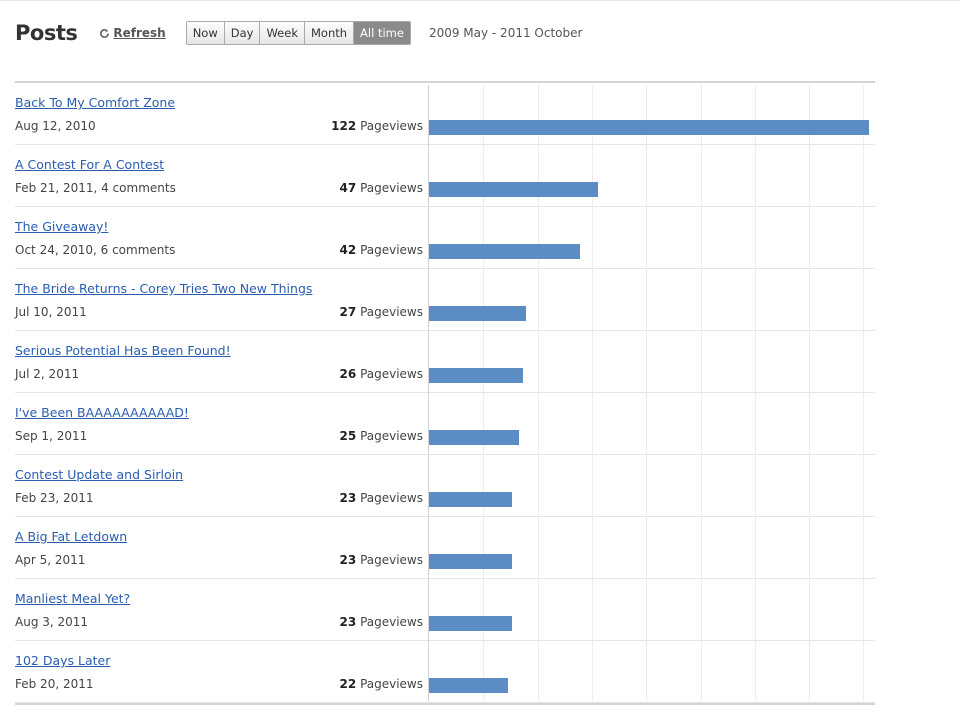 The height and width of the screenshot is (720, 960). I want to click on date-range-text: 2009 May - 2011 October, so click(505, 33).